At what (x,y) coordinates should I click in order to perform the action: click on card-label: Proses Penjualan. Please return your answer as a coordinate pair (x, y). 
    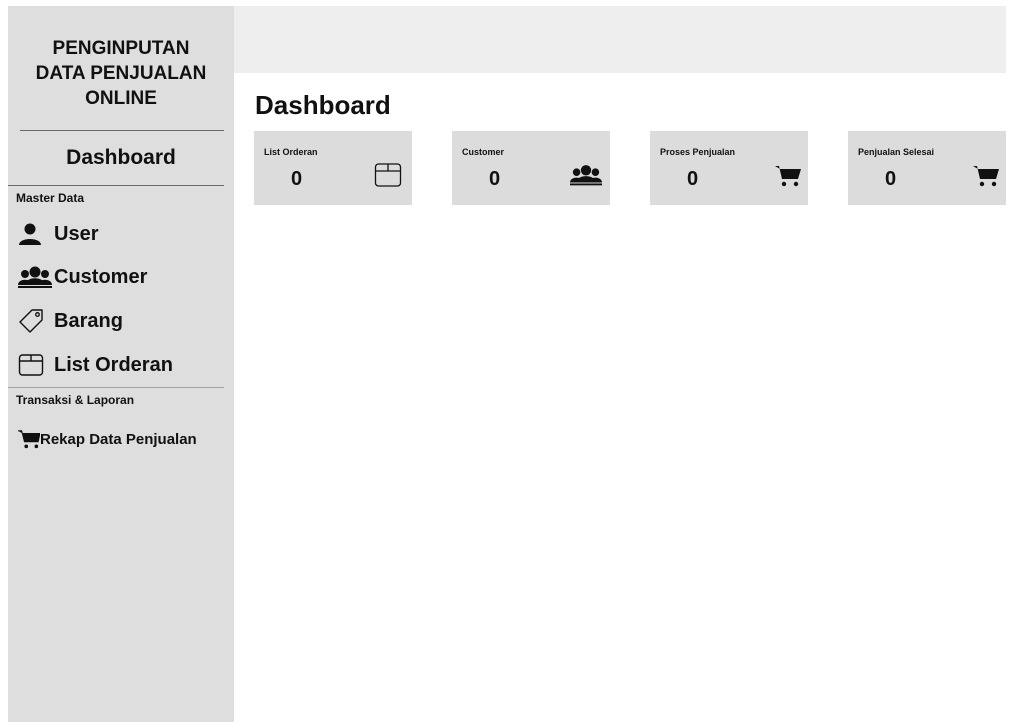
    Looking at the image, I should click on (698, 152).